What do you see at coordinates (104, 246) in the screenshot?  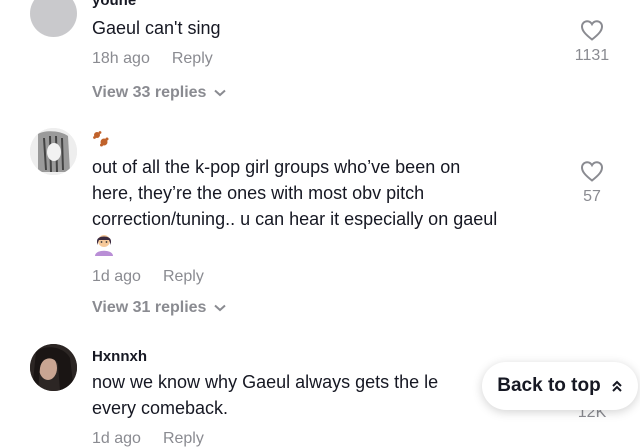 I see `shrug-emoji-icon` at bounding box center [104, 246].